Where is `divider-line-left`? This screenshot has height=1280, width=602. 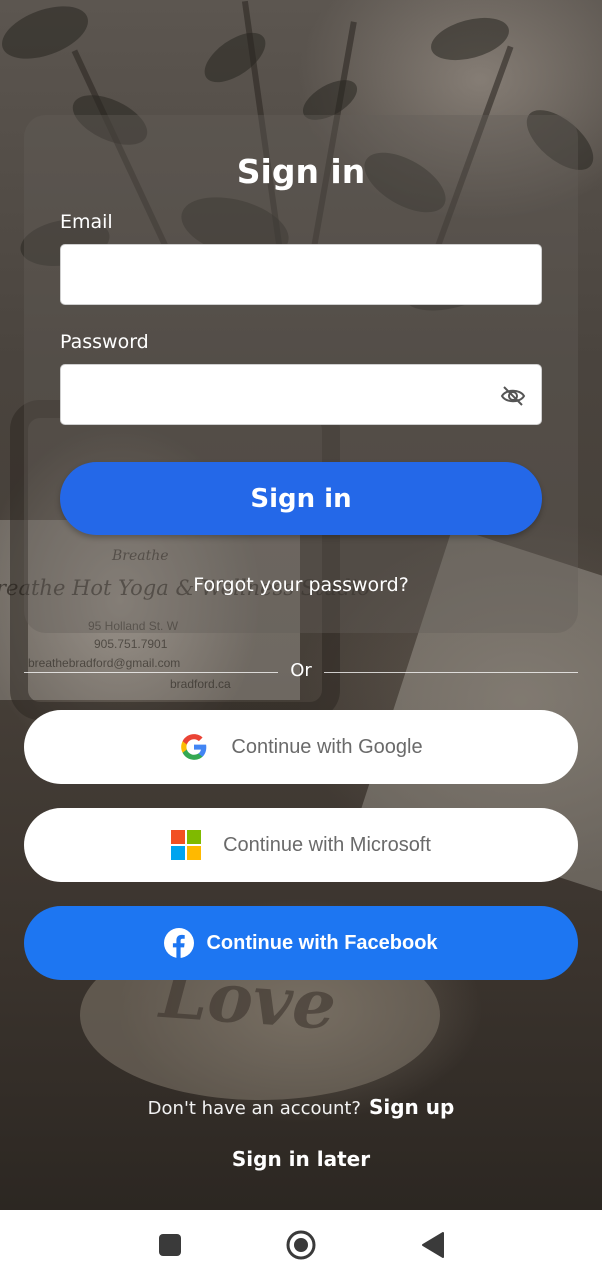 divider-line-left is located at coordinates (151, 672).